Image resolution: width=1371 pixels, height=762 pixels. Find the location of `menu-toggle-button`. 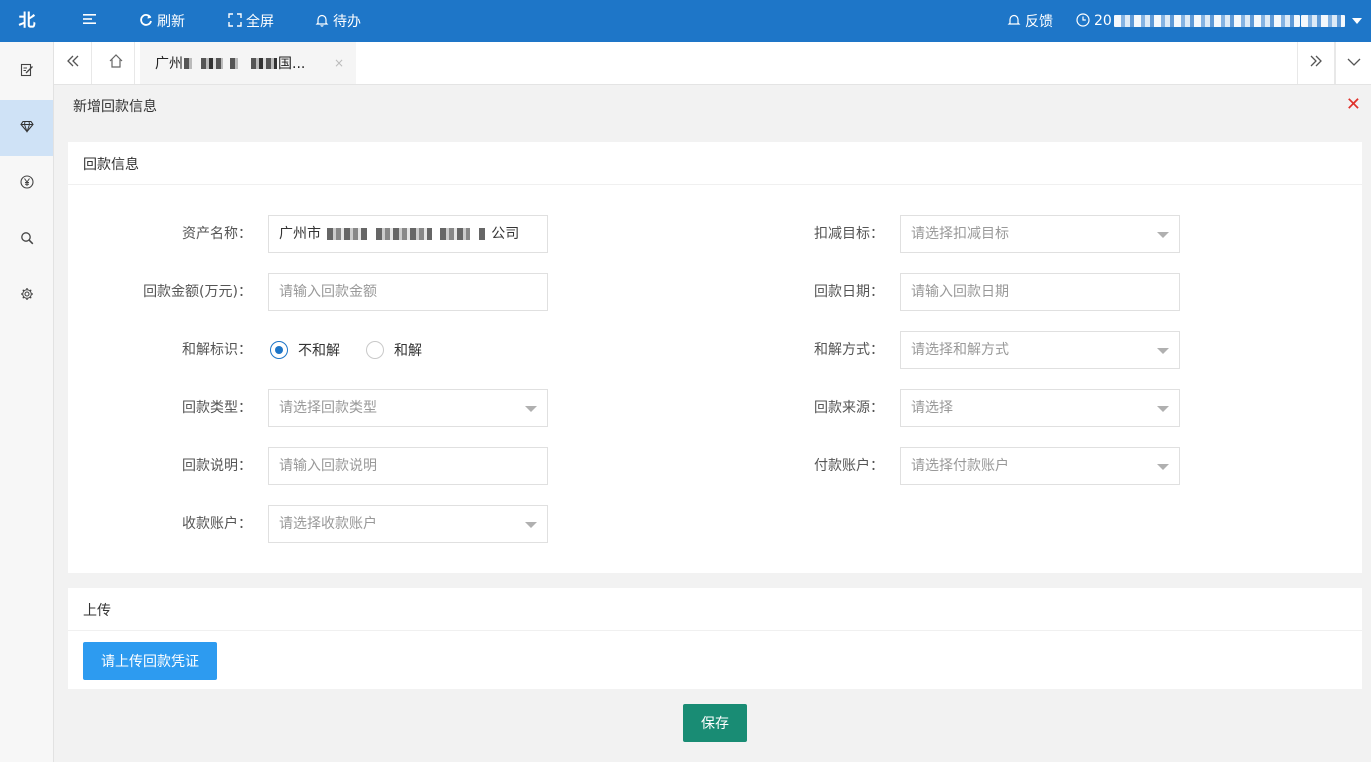

menu-toggle-button is located at coordinates (90, 21).